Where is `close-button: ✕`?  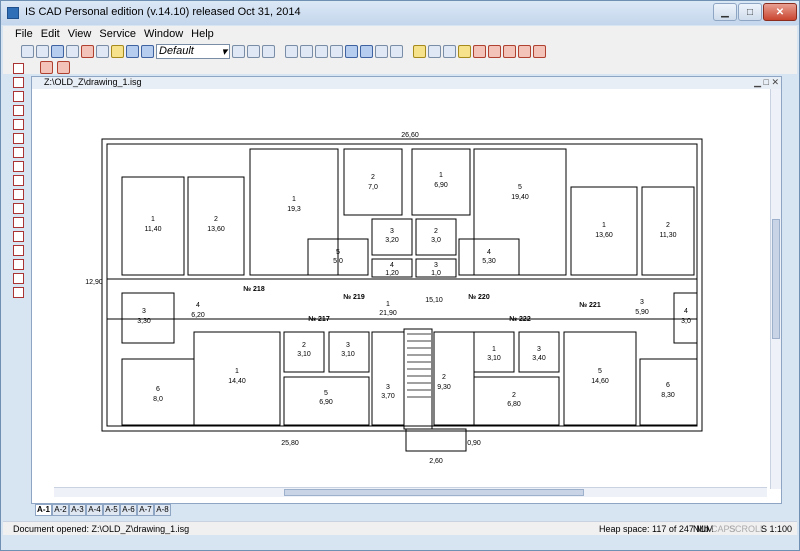
close-button: ✕ is located at coordinates (780, 12).